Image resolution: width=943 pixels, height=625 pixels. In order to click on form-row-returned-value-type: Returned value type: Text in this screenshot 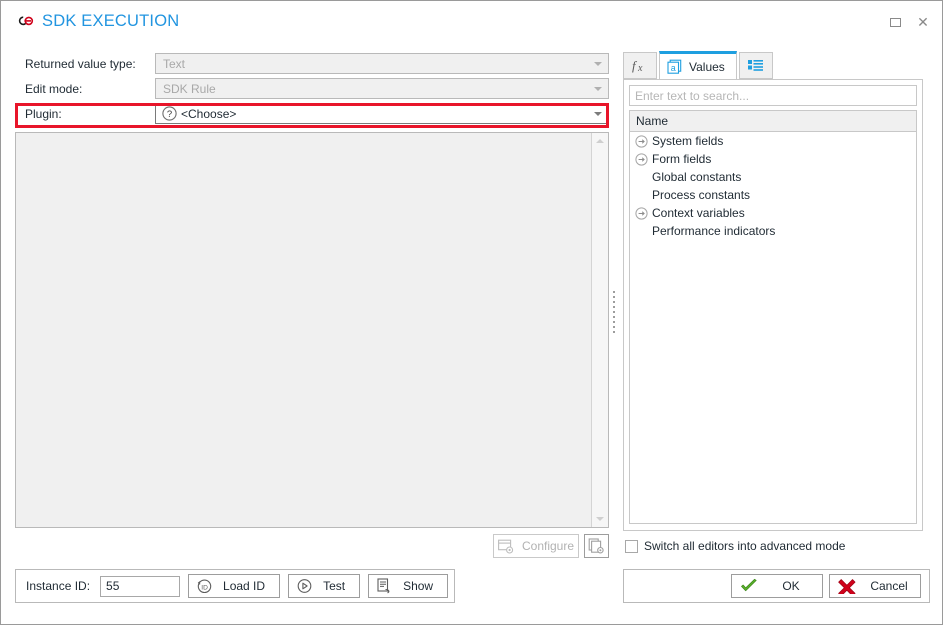, I will do `click(312, 63)`.